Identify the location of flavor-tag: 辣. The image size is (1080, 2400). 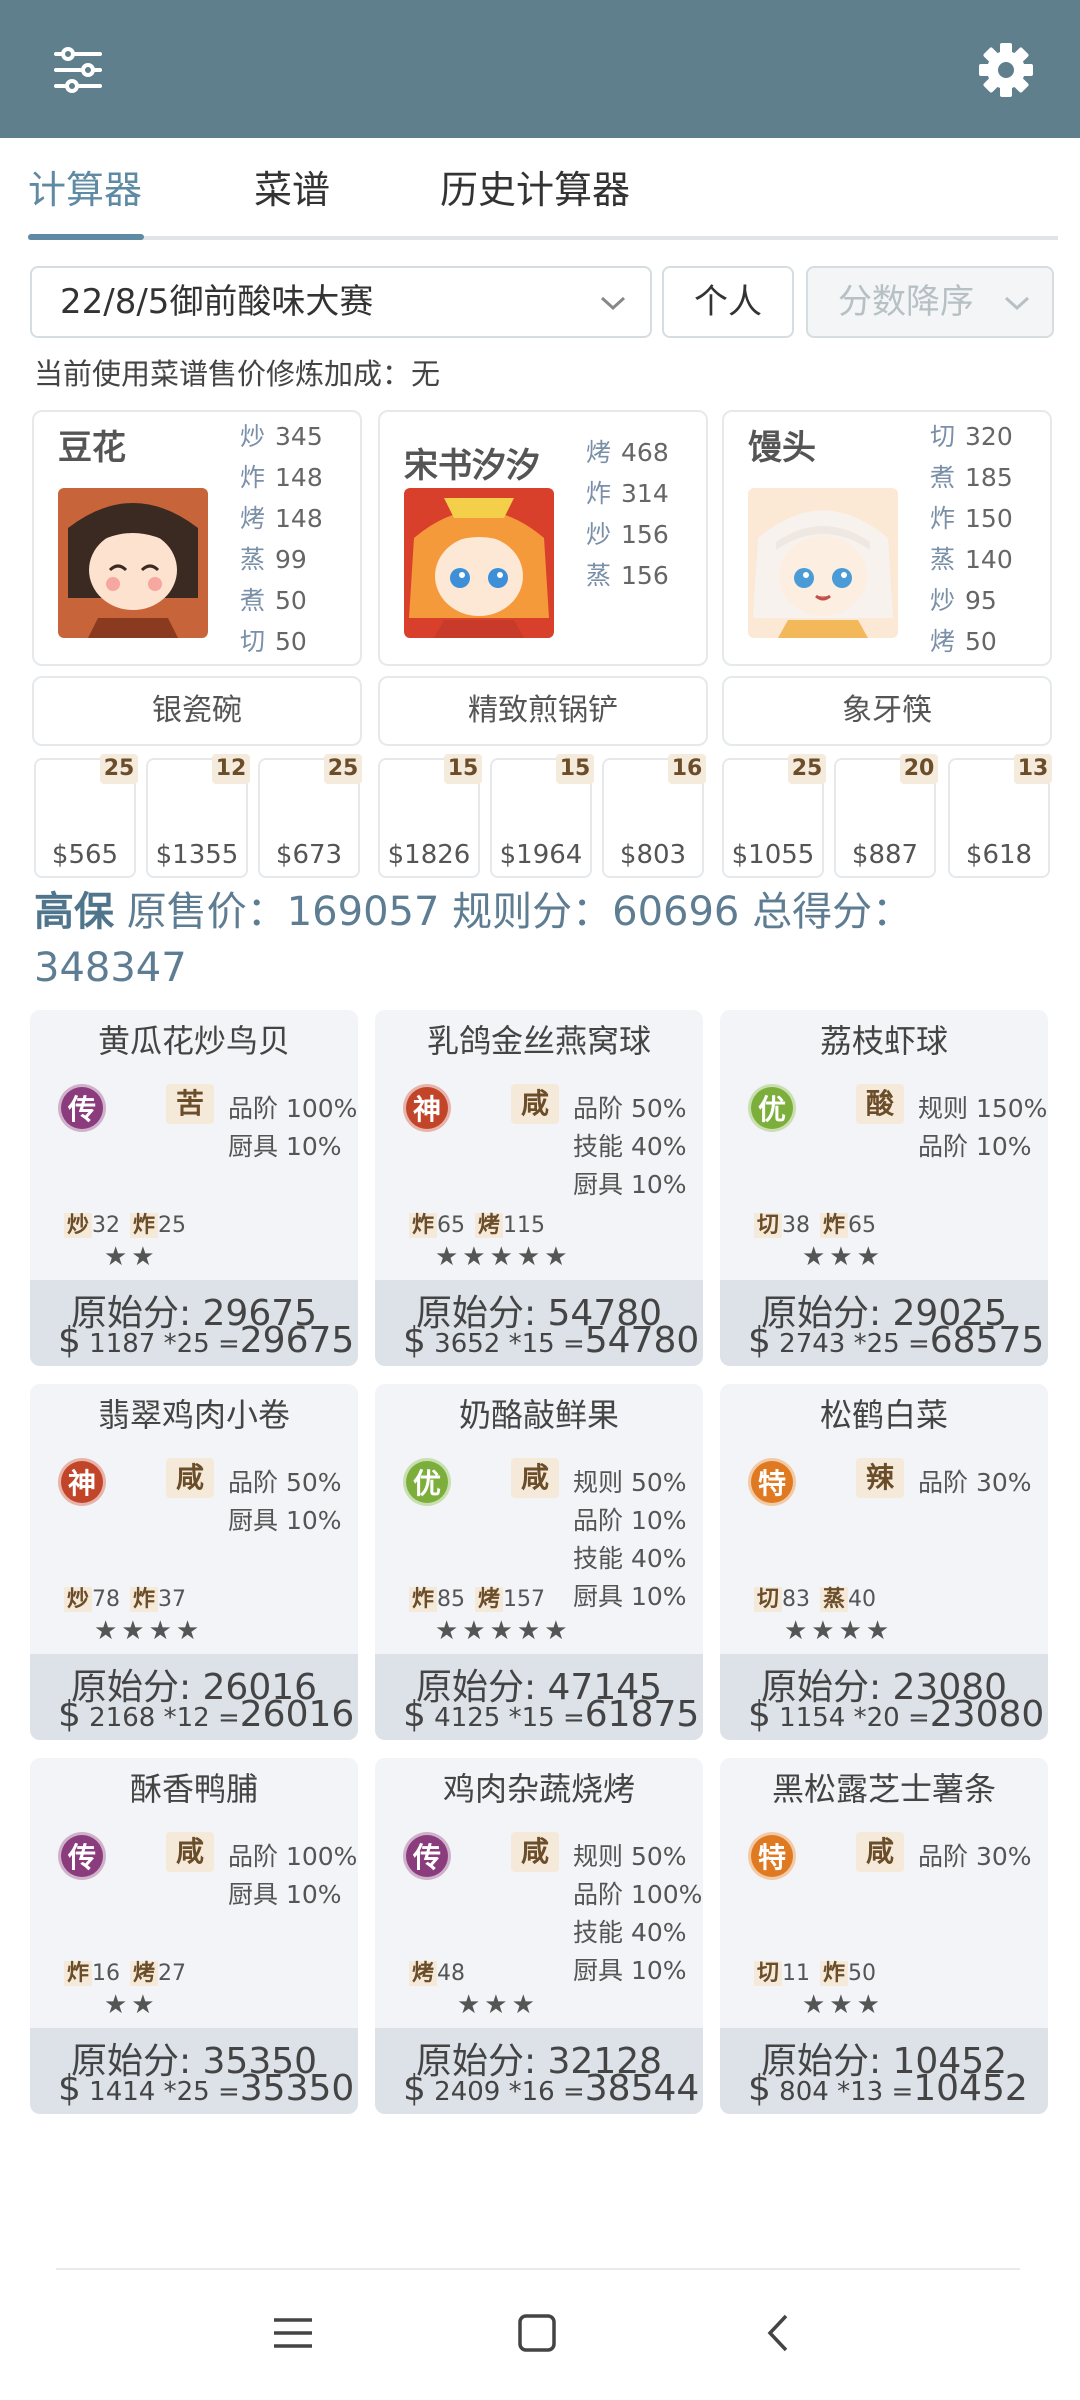
(880, 1478).